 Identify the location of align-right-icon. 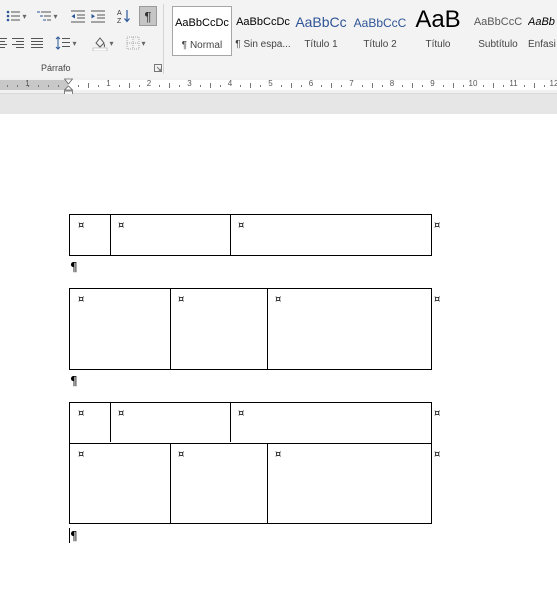
(18, 43).